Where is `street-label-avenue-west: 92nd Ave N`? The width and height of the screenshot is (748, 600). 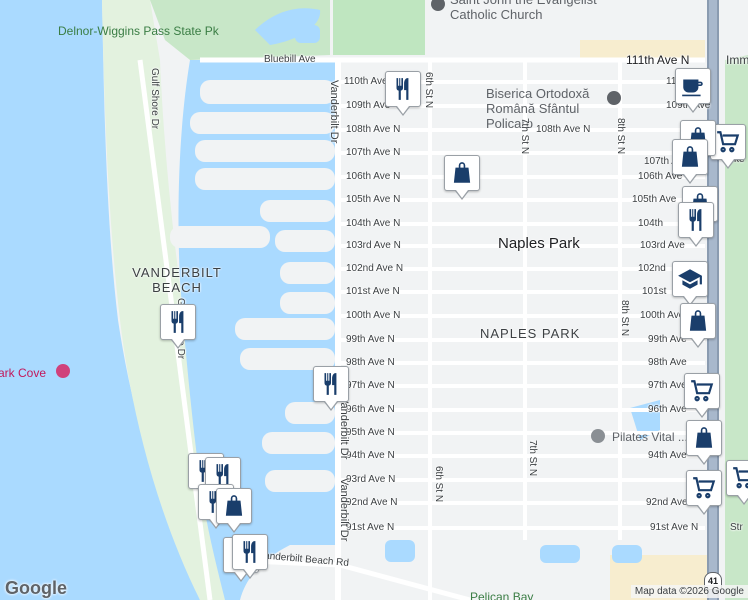 street-label-avenue-west: 92nd Ave N is located at coordinates (372, 502).